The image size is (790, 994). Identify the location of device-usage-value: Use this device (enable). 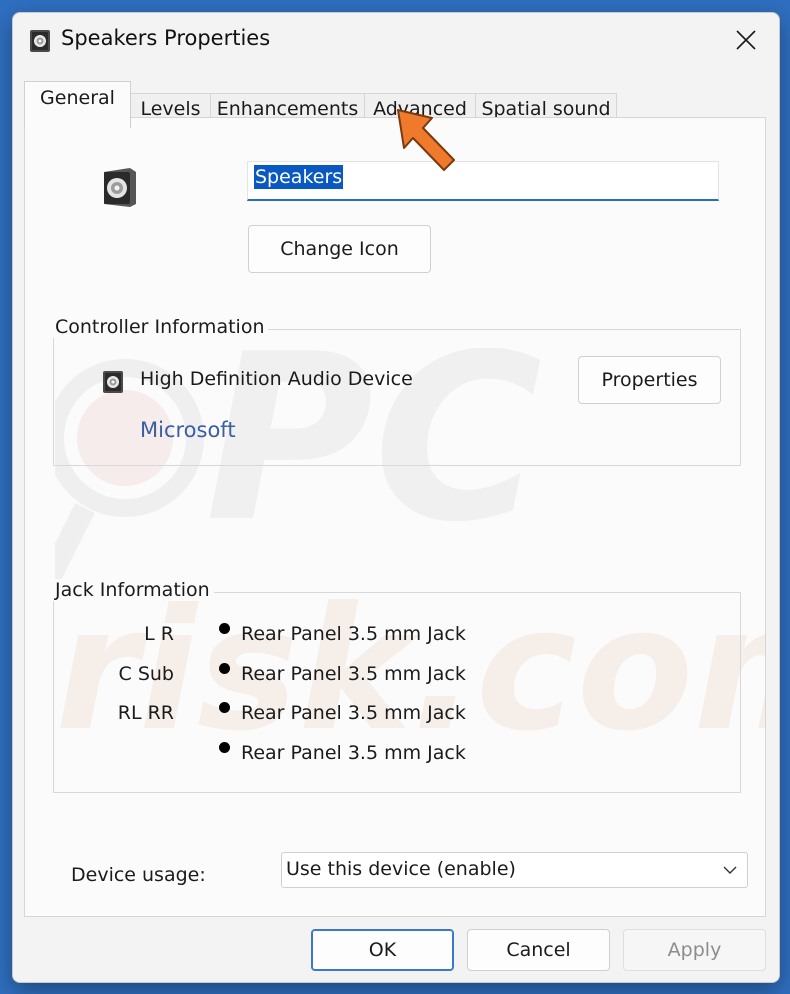
(401, 869).